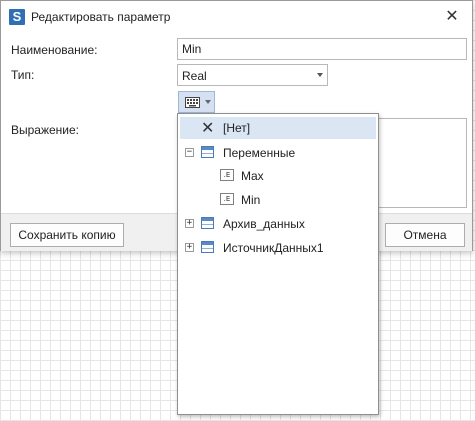 Image resolution: width=475 pixels, height=421 pixels. I want to click on name-label: Наименование:, so click(54, 50).